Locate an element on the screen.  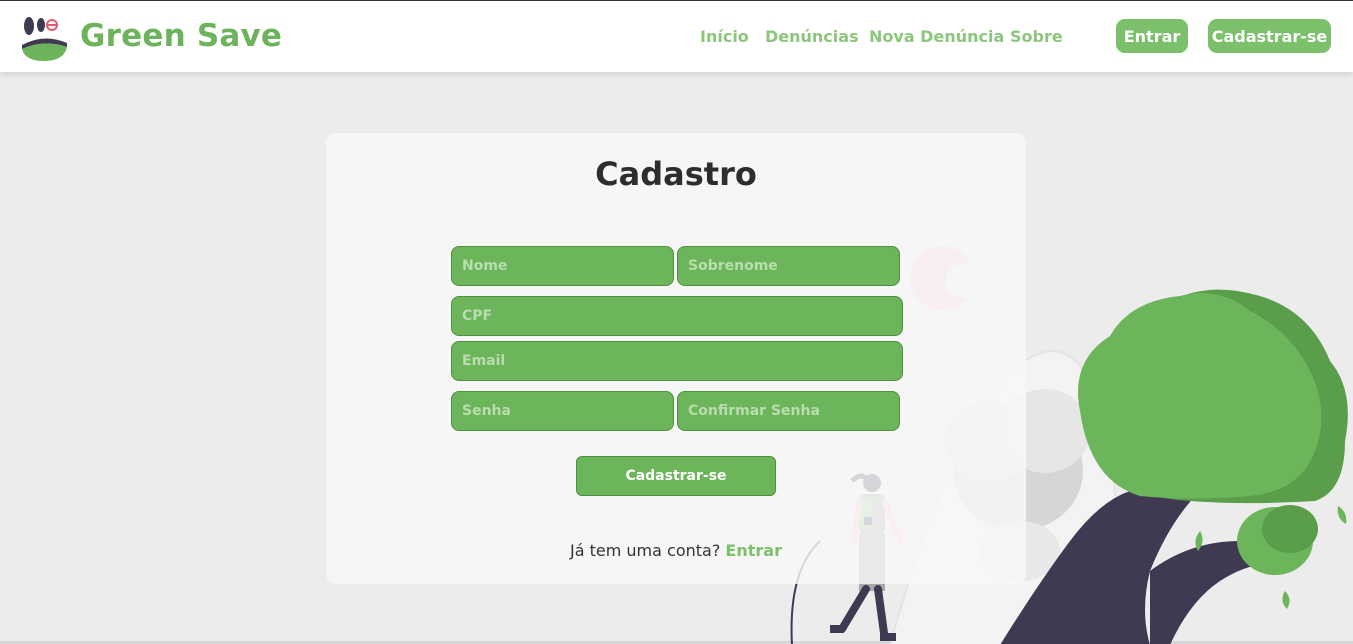
nome-field: Nome is located at coordinates (562, 266).